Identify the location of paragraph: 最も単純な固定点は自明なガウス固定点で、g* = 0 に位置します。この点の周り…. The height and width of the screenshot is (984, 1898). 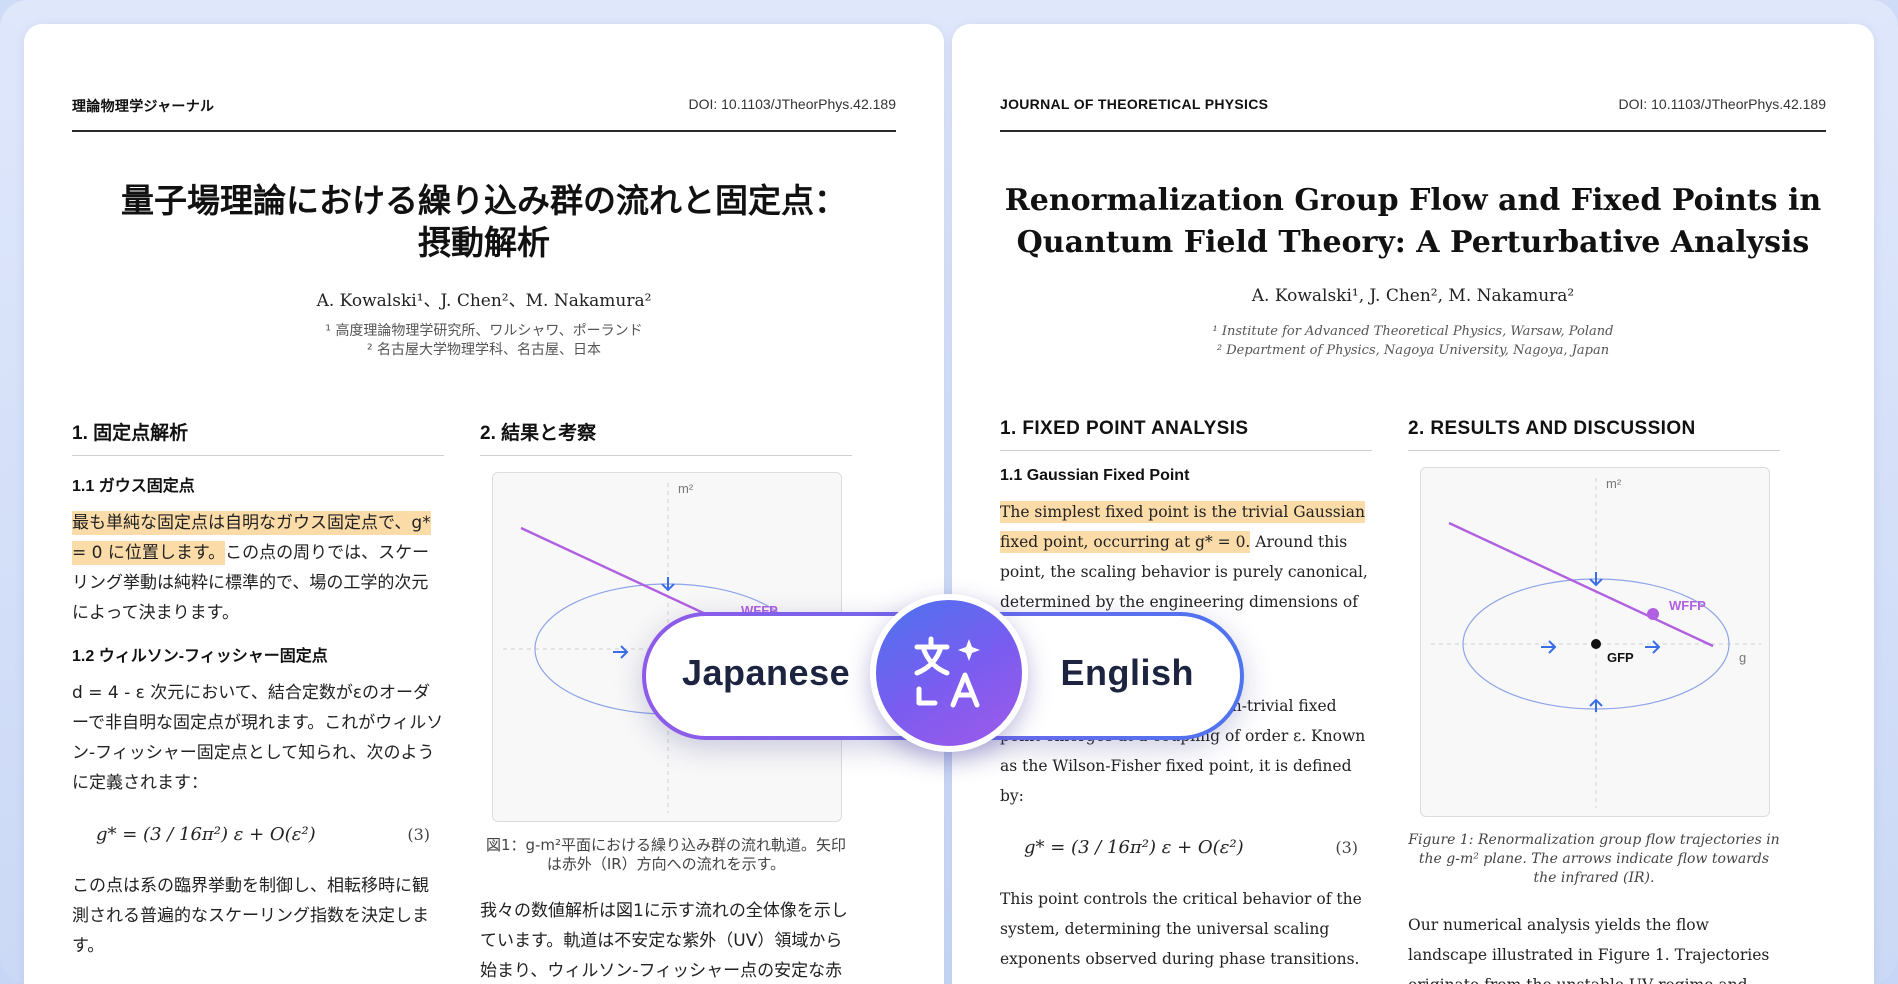
(258, 568).